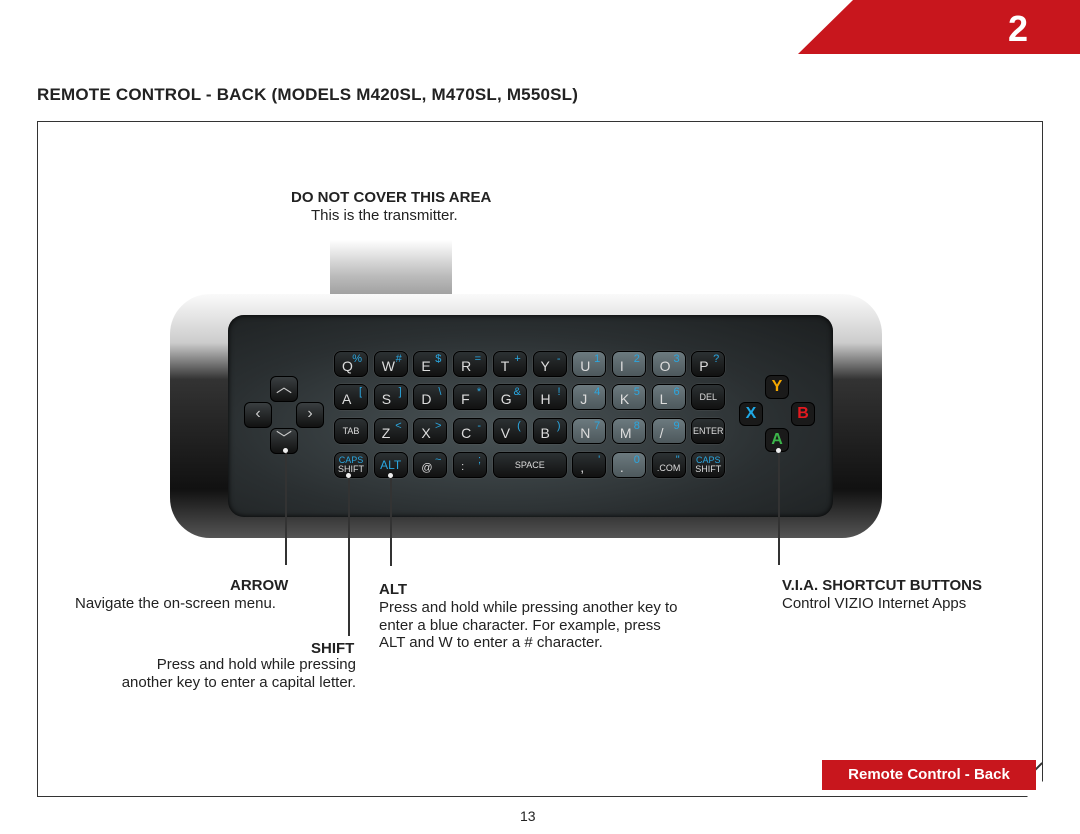 The height and width of the screenshot is (834, 1080). What do you see at coordinates (391, 197) in the screenshot?
I see `transmitter-heading: DO NOT COVER THIS AREA` at bounding box center [391, 197].